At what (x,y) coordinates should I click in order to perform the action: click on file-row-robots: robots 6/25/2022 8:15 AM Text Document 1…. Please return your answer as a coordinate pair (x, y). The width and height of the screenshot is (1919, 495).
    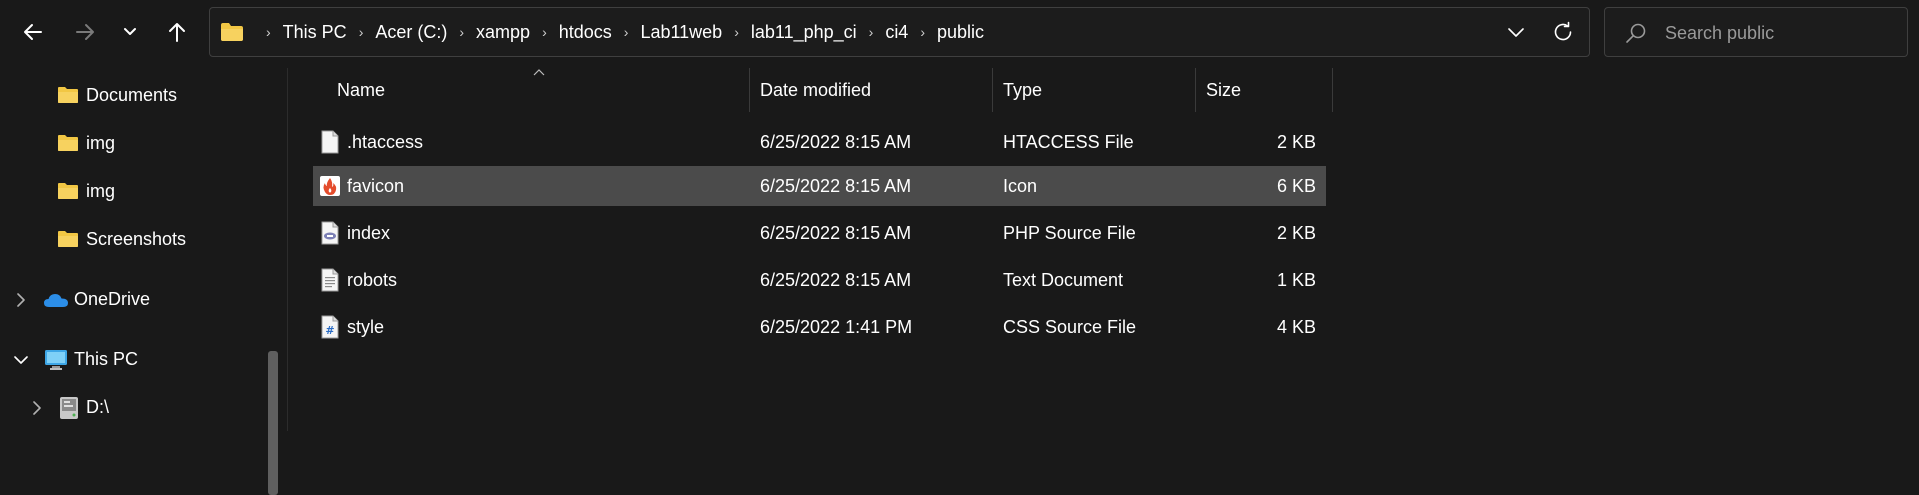
    Looking at the image, I should click on (819, 280).